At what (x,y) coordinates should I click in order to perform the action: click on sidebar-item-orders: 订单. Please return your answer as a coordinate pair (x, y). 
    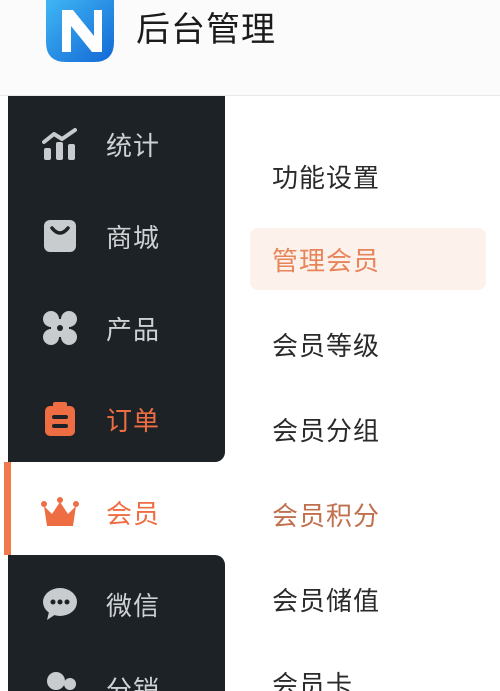
    Looking at the image, I should click on (130, 419).